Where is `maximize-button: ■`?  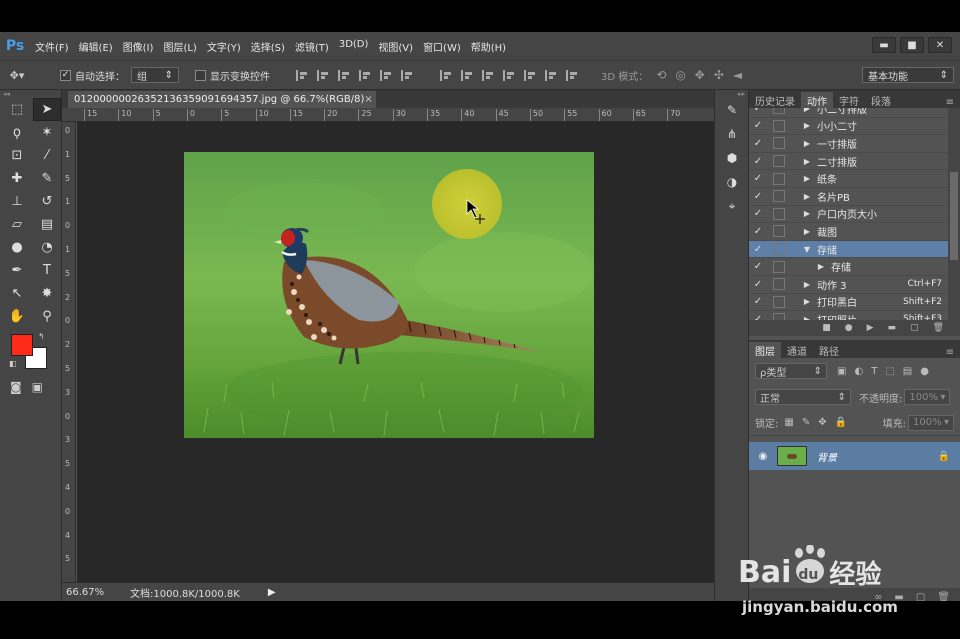
maximize-button: ■ is located at coordinates (912, 45).